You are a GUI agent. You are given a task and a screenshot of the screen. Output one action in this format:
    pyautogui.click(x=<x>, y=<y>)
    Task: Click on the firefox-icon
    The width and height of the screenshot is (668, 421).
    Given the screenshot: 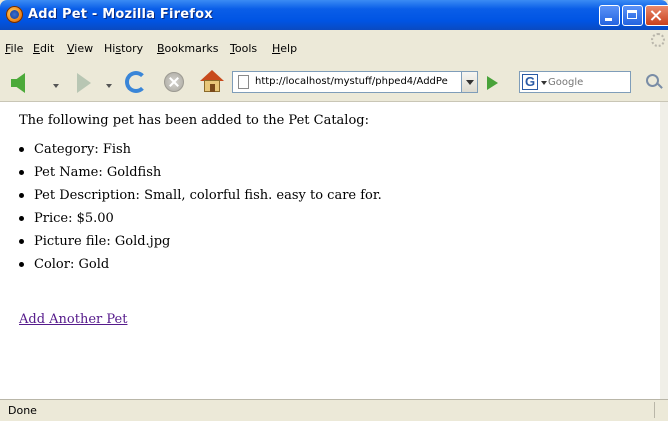 What is the action you would take?
    pyautogui.click(x=14, y=14)
    